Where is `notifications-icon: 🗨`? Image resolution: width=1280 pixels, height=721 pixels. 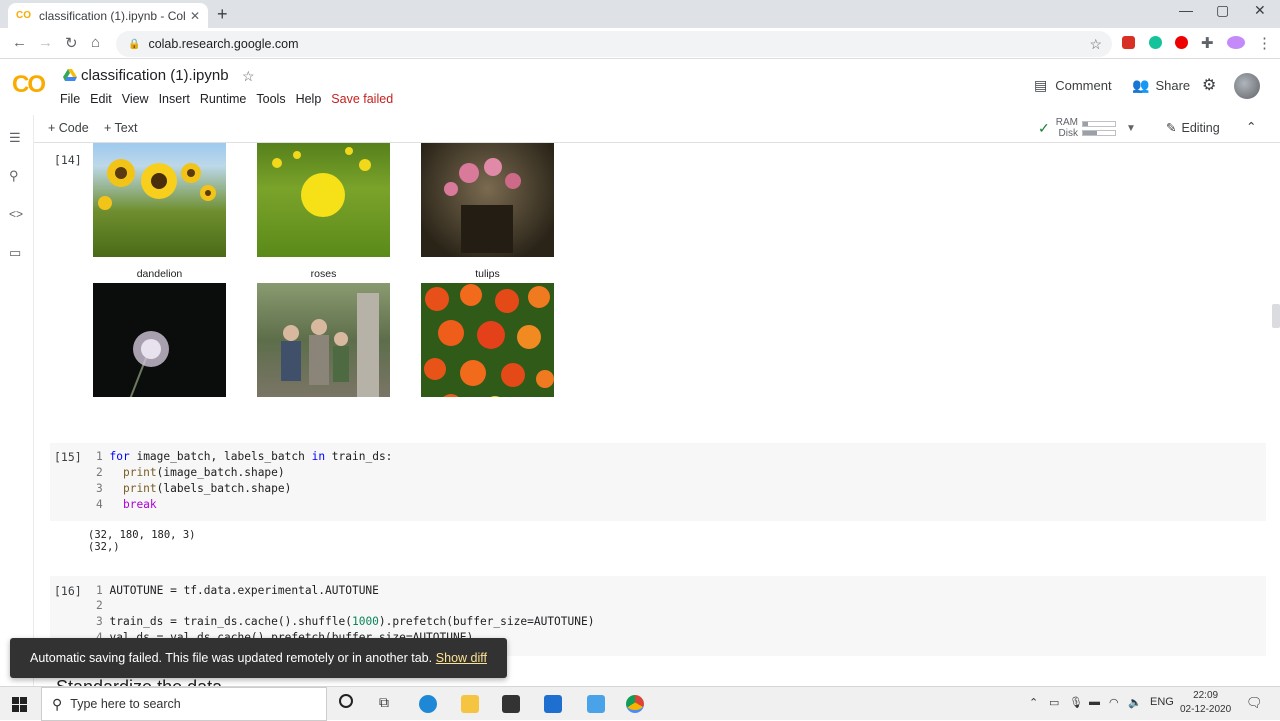 notifications-icon: 🗨 is located at coordinates (1254, 703).